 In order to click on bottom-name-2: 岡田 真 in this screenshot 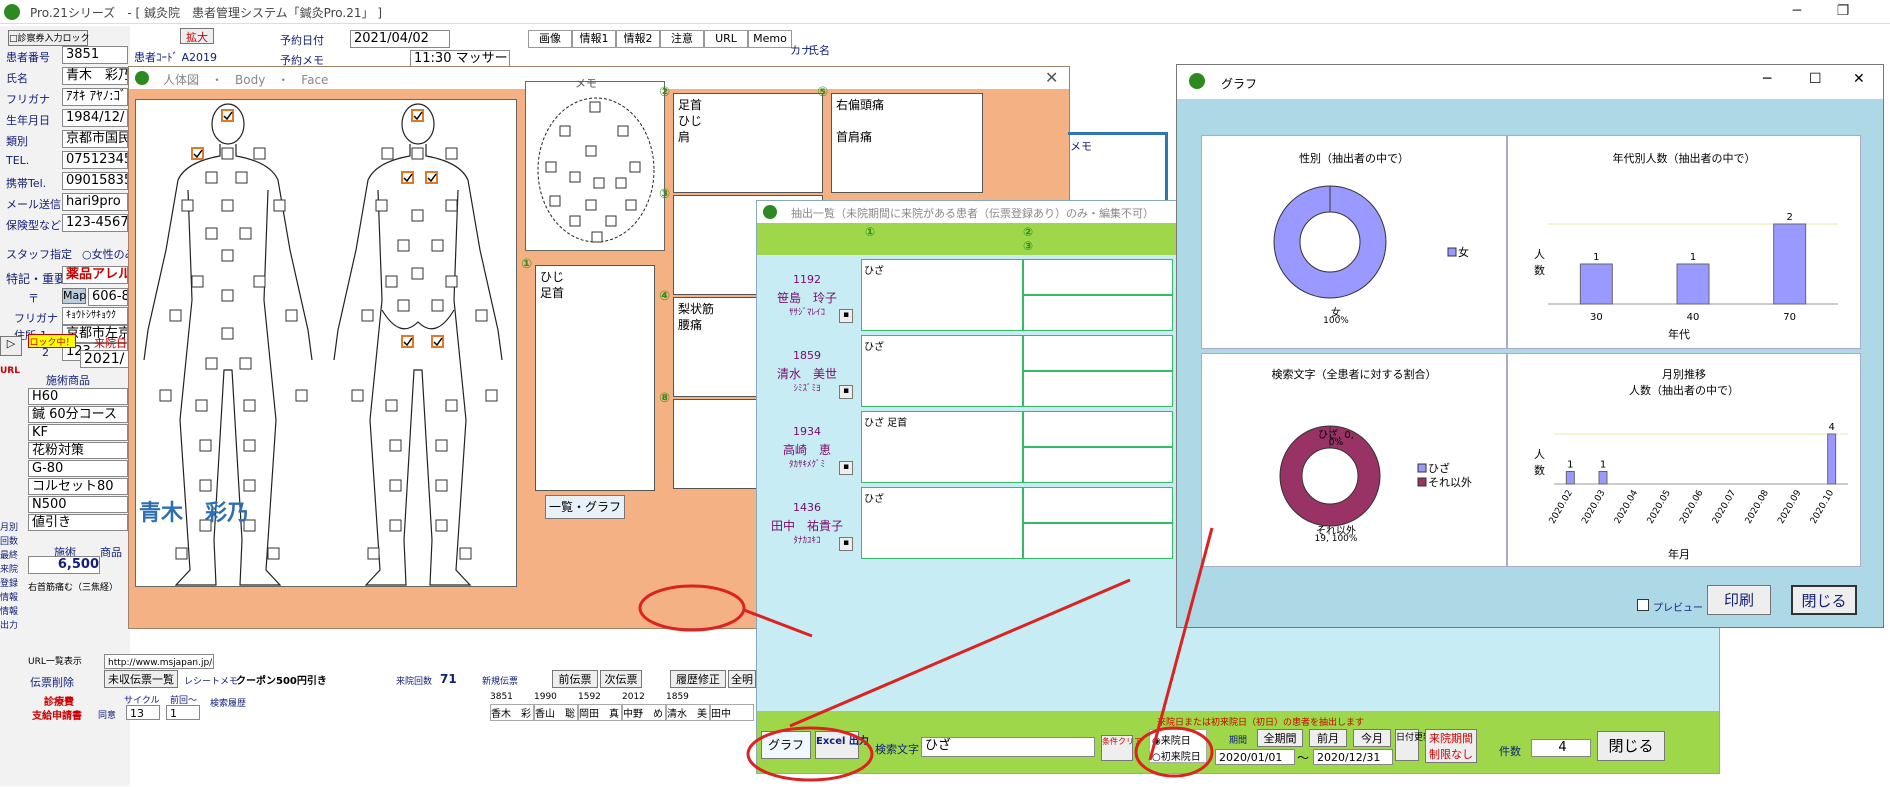, I will do `click(600, 712)`.